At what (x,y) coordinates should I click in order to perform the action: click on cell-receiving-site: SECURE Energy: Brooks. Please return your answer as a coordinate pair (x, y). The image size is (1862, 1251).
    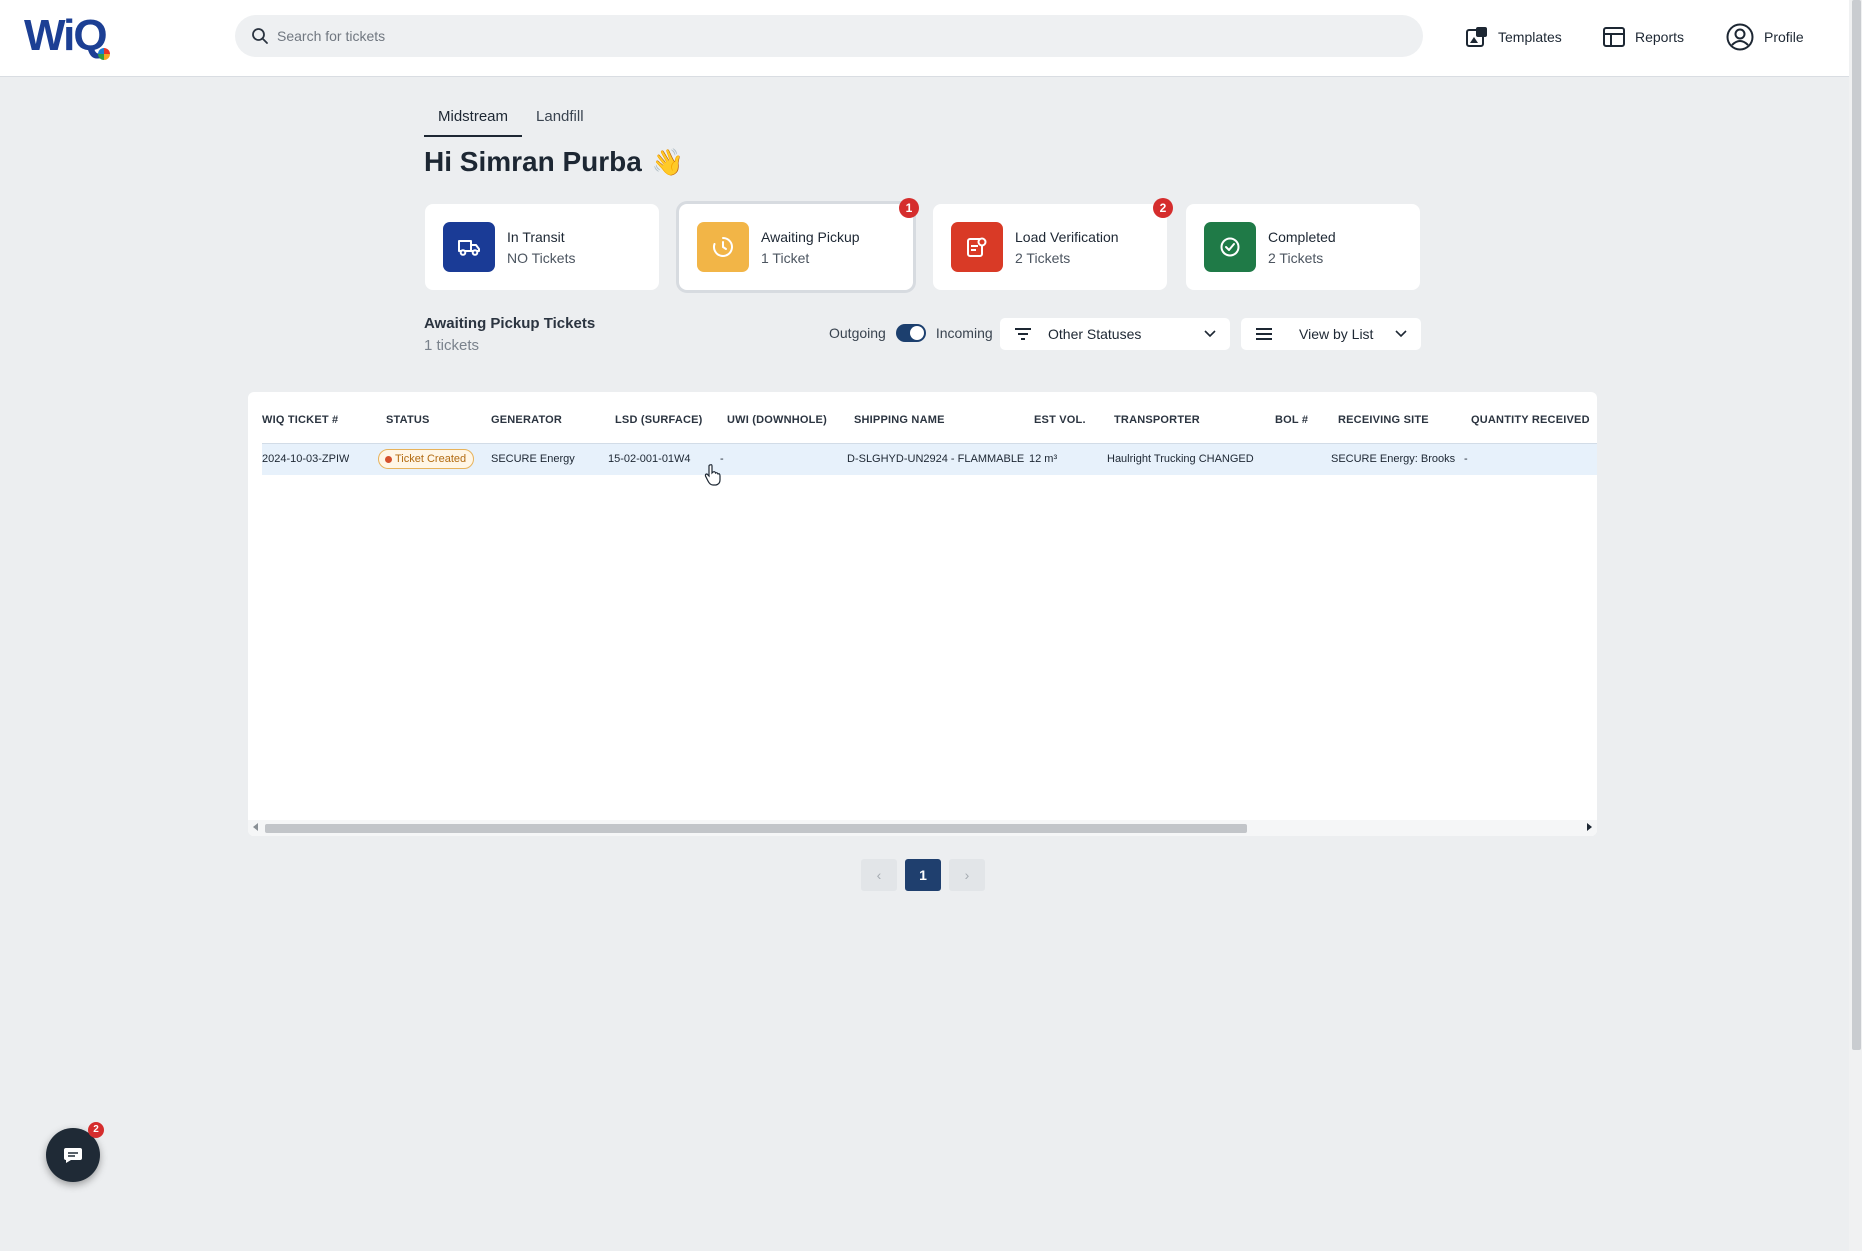
    Looking at the image, I should click on (1393, 459).